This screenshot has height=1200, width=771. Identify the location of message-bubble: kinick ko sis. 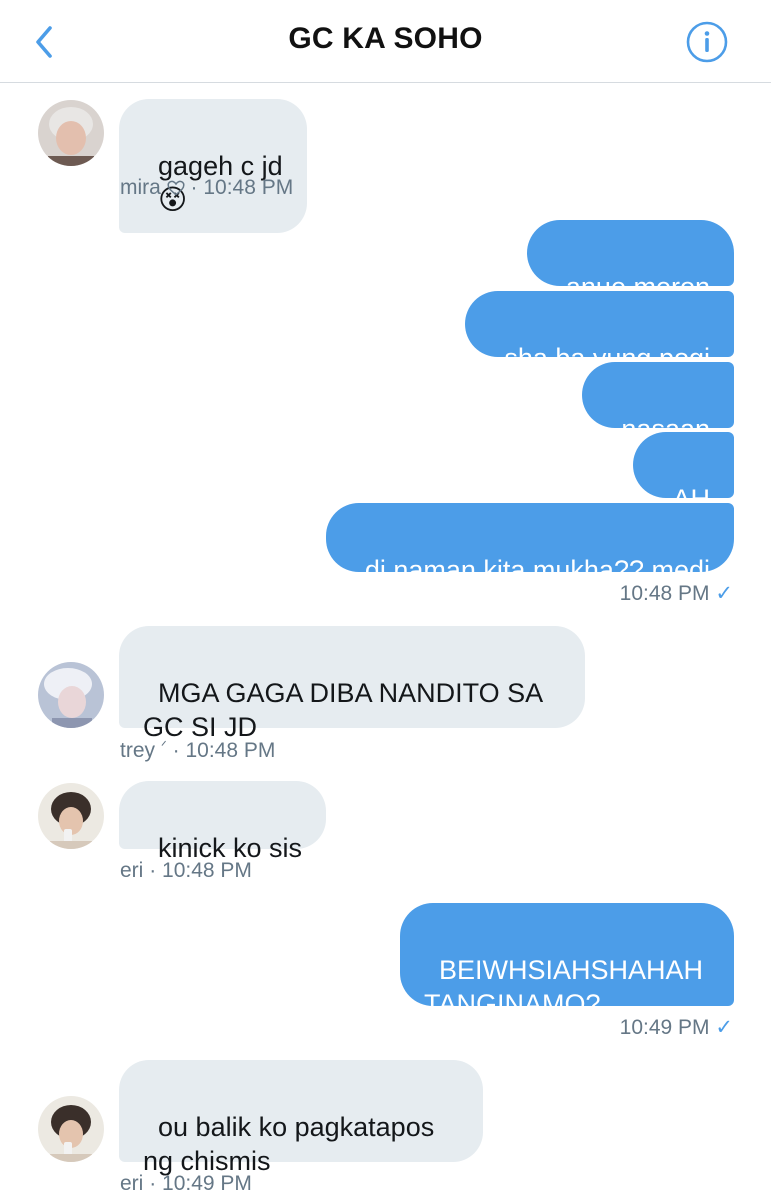
(223, 822).